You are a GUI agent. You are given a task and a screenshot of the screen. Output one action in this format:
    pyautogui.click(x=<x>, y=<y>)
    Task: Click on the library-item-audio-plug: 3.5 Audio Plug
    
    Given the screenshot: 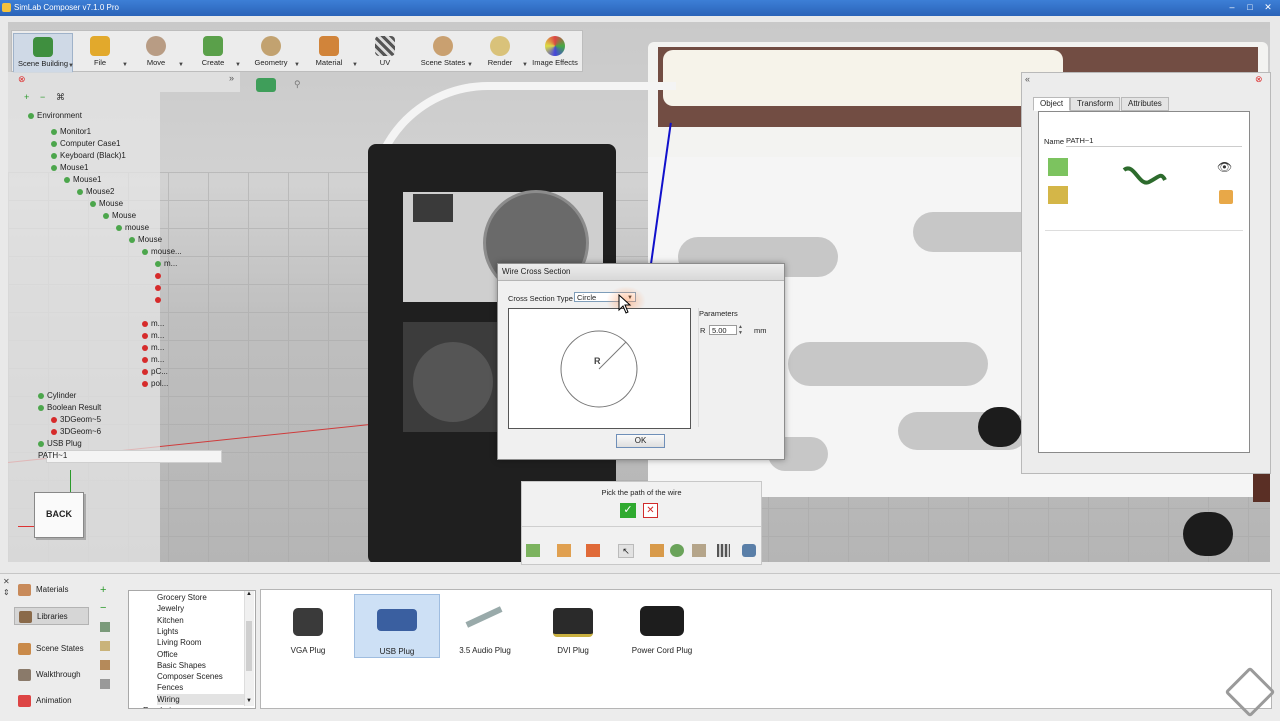 What is the action you would take?
    pyautogui.click(x=485, y=625)
    